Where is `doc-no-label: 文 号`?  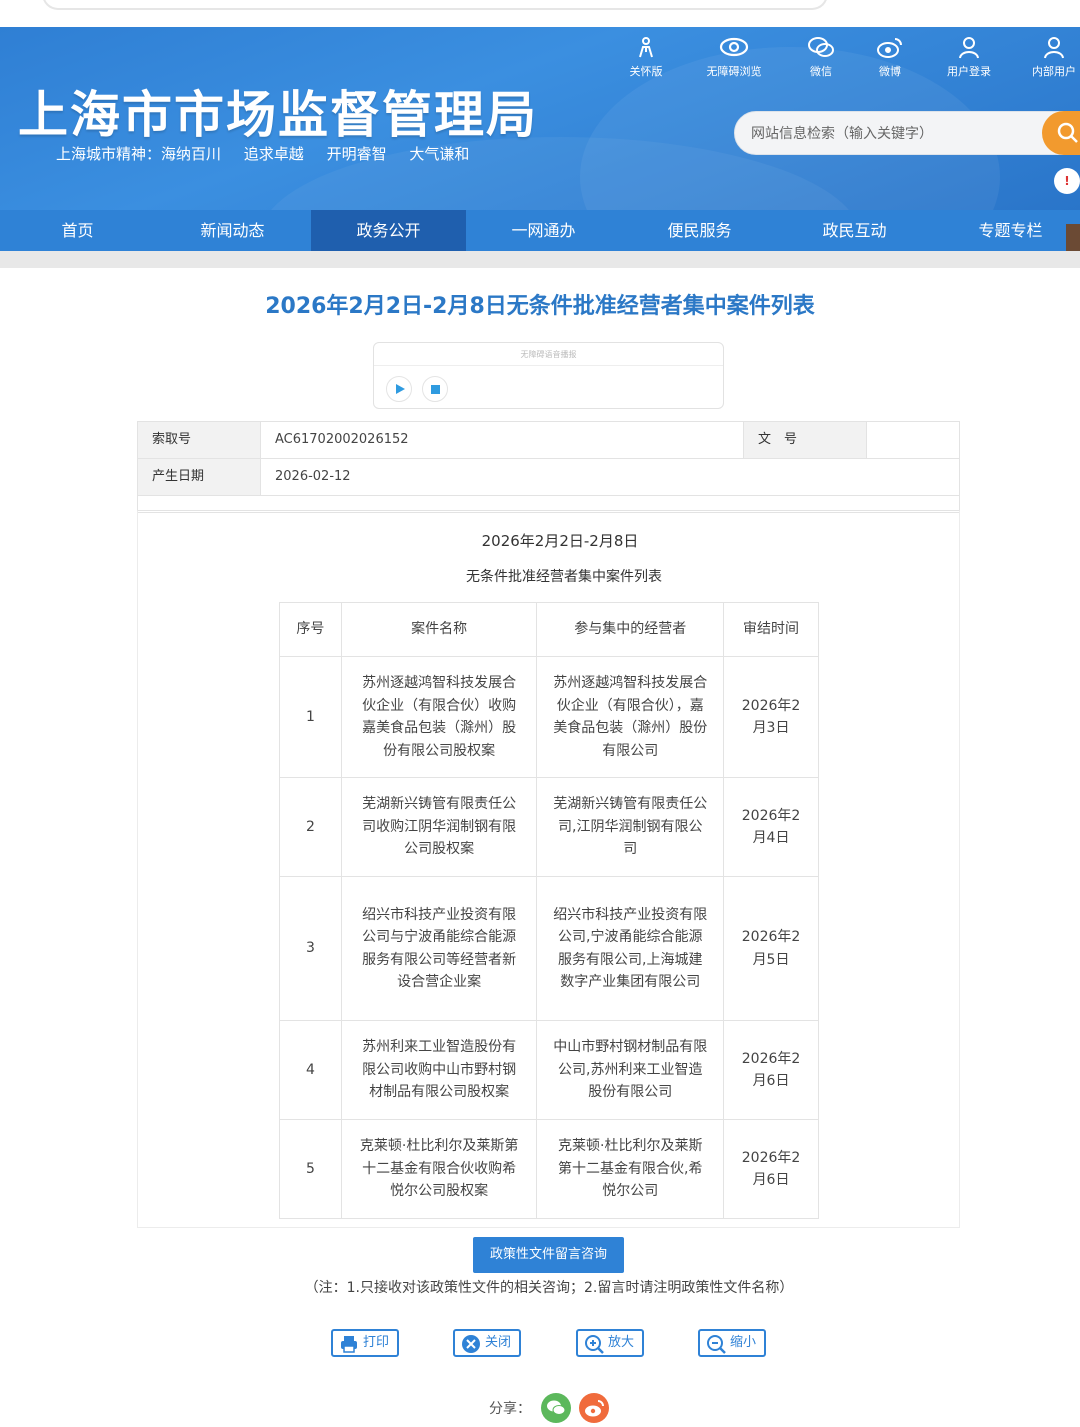
doc-no-label: 文 号 is located at coordinates (805, 440).